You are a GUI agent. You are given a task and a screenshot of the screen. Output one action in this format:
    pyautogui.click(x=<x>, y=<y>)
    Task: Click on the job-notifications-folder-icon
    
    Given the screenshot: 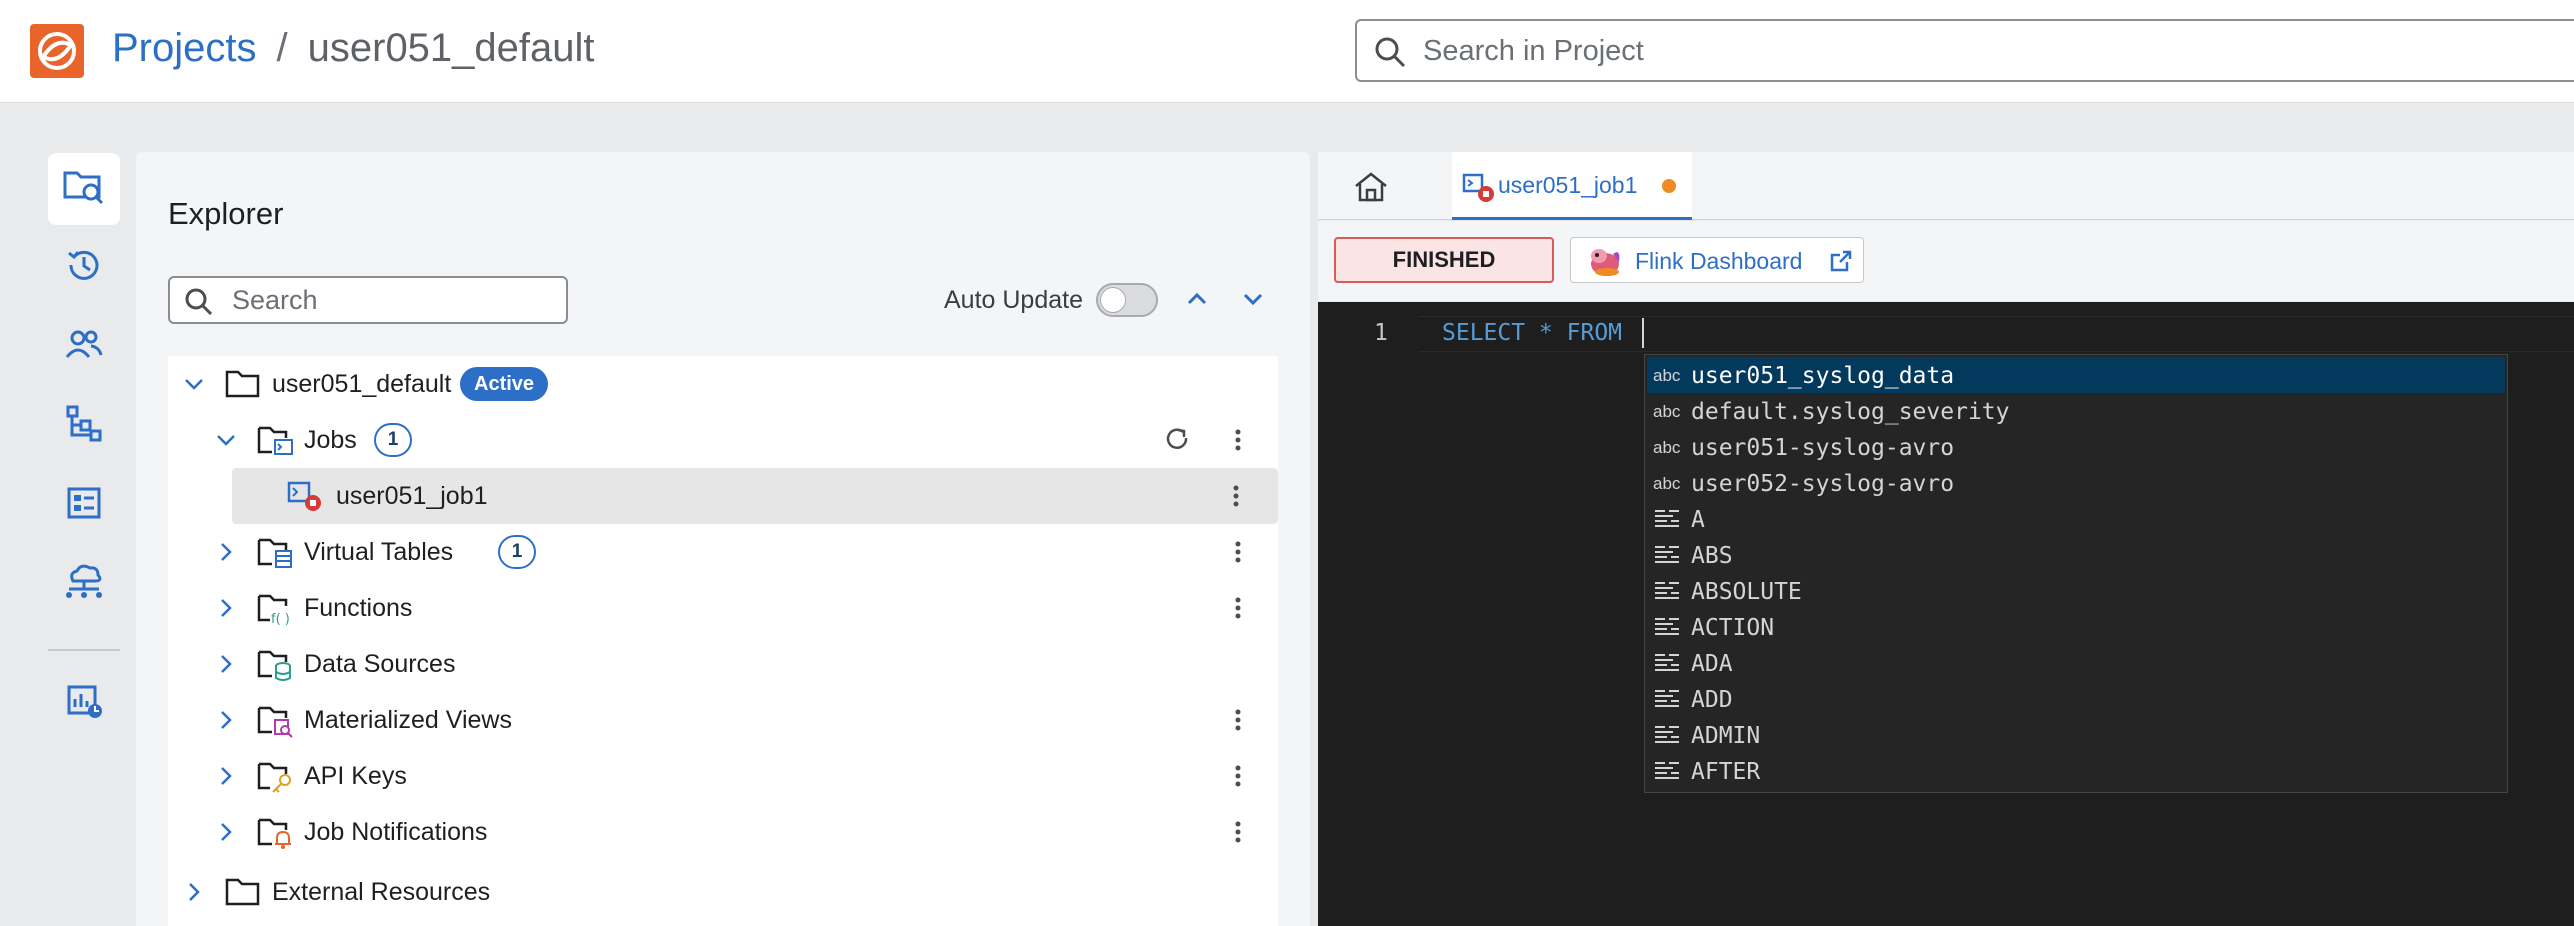 What is the action you would take?
    pyautogui.click(x=274, y=833)
    